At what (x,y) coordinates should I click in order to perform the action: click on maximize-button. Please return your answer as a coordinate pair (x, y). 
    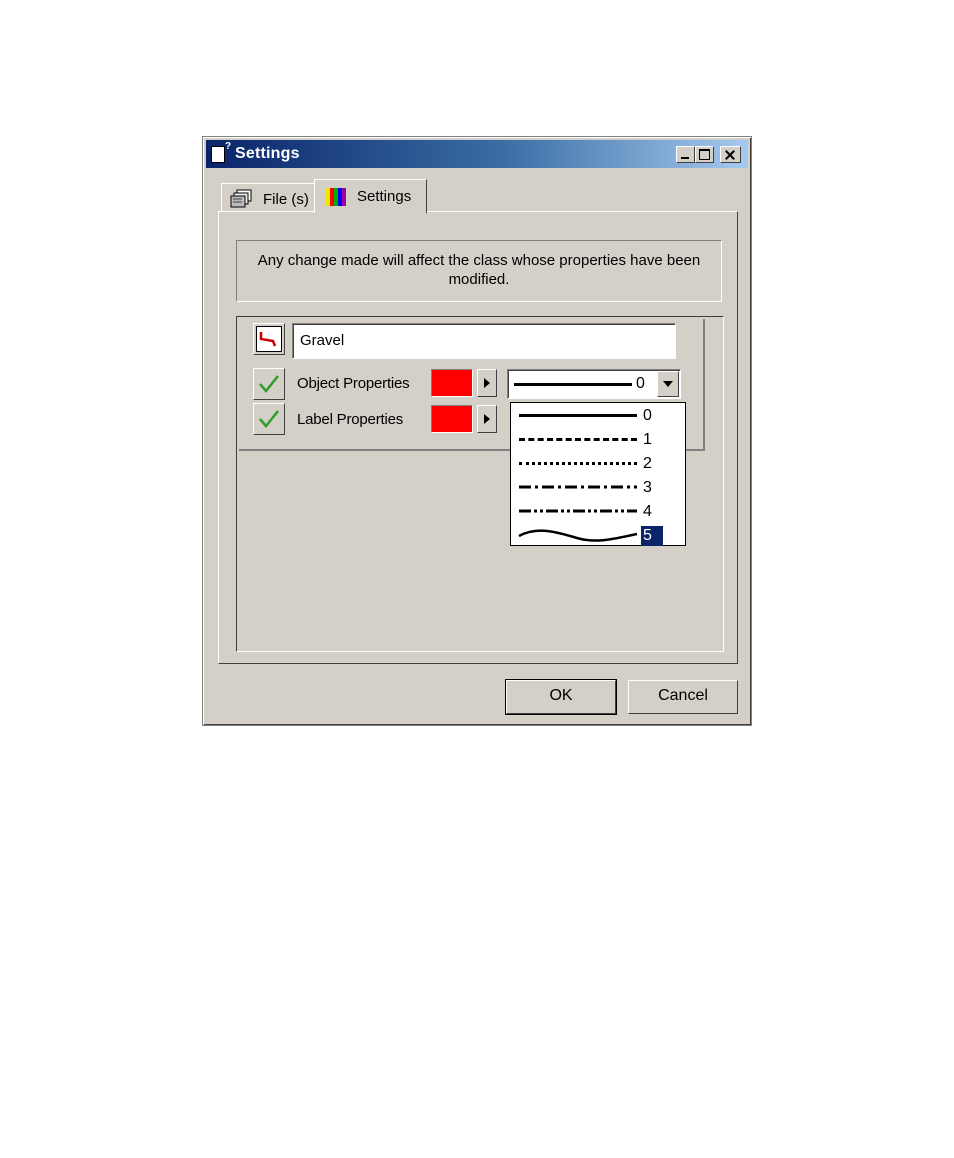
    Looking at the image, I should click on (704, 154).